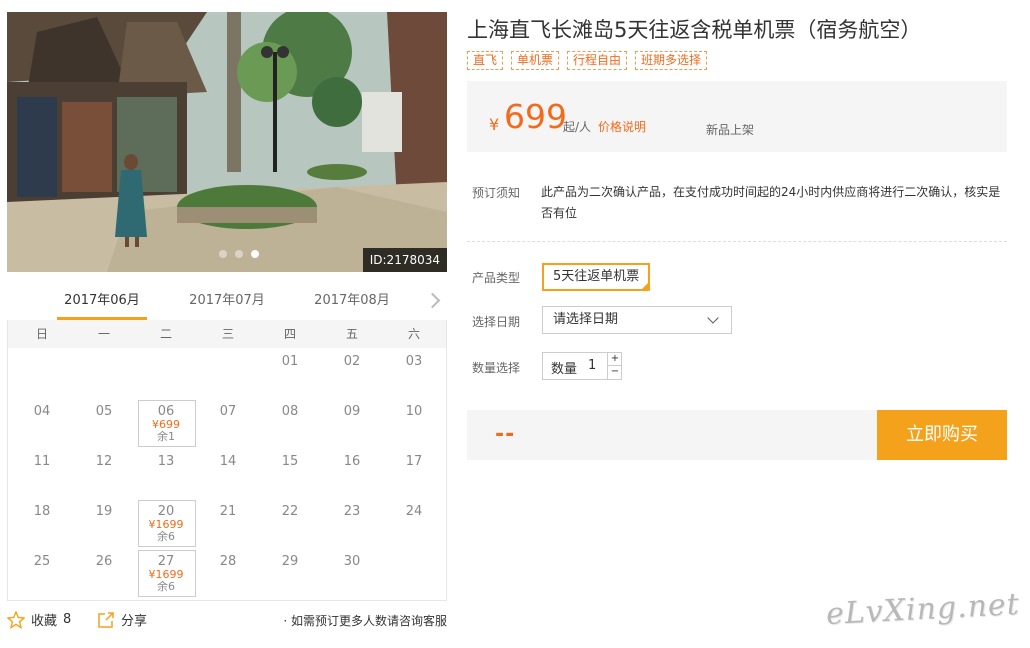 The image size is (1030, 648). What do you see at coordinates (41, 334) in the screenshot?
I see `weekday-label: 日` at bounding box center [41, 334].